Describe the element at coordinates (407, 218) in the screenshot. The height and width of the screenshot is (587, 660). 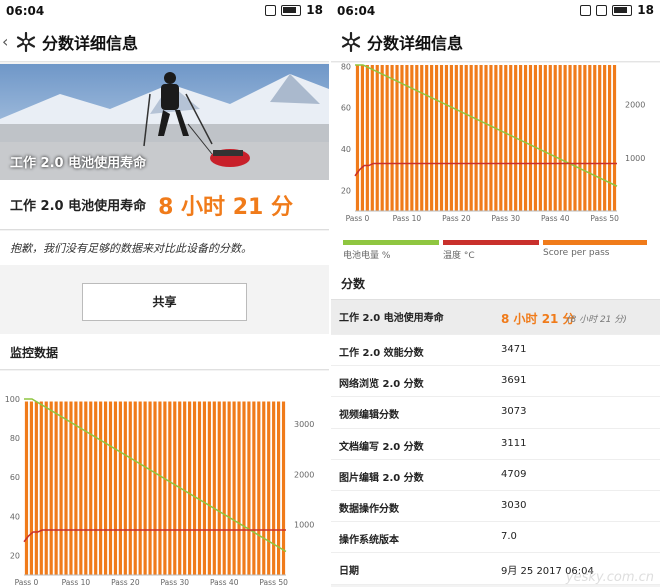
I see `x-axis-tick: Pass 10` at that location.